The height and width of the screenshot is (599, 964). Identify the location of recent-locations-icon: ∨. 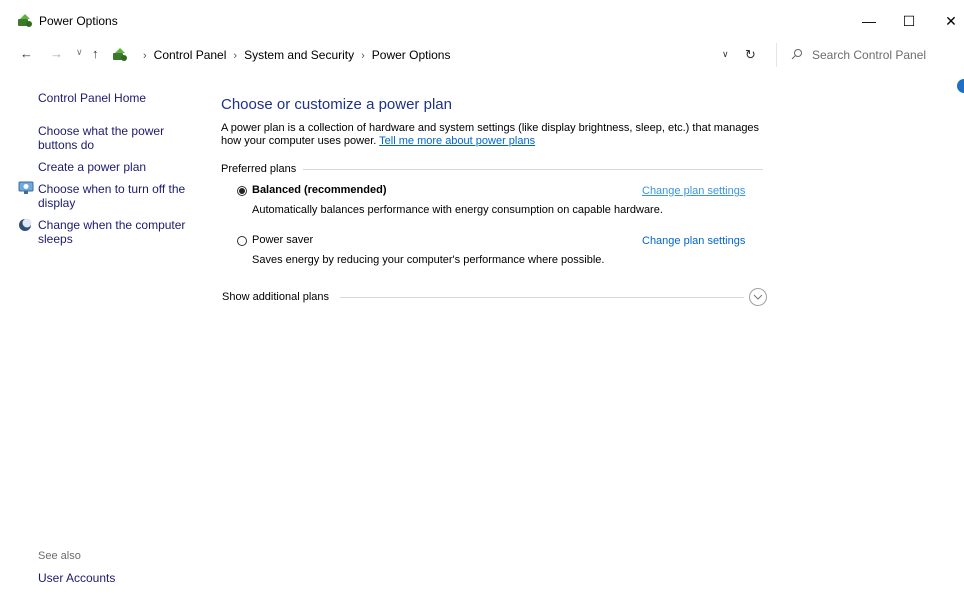
(79, 52).